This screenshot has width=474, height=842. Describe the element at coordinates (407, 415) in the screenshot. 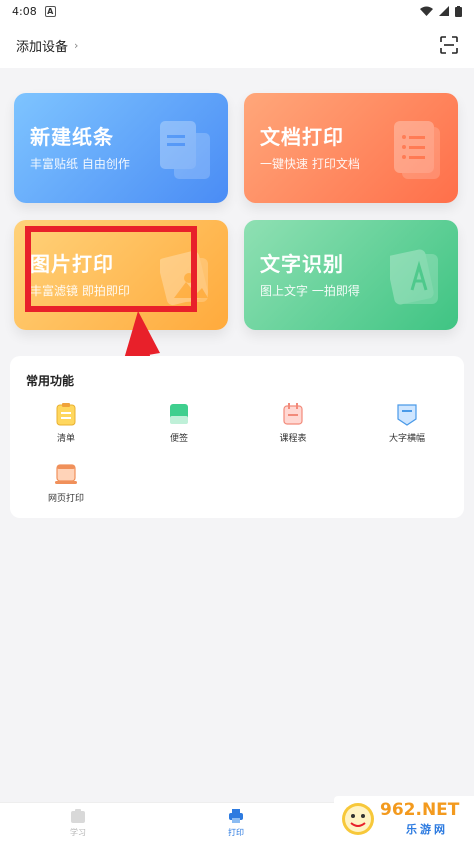

I see `banner-icon` at that location.